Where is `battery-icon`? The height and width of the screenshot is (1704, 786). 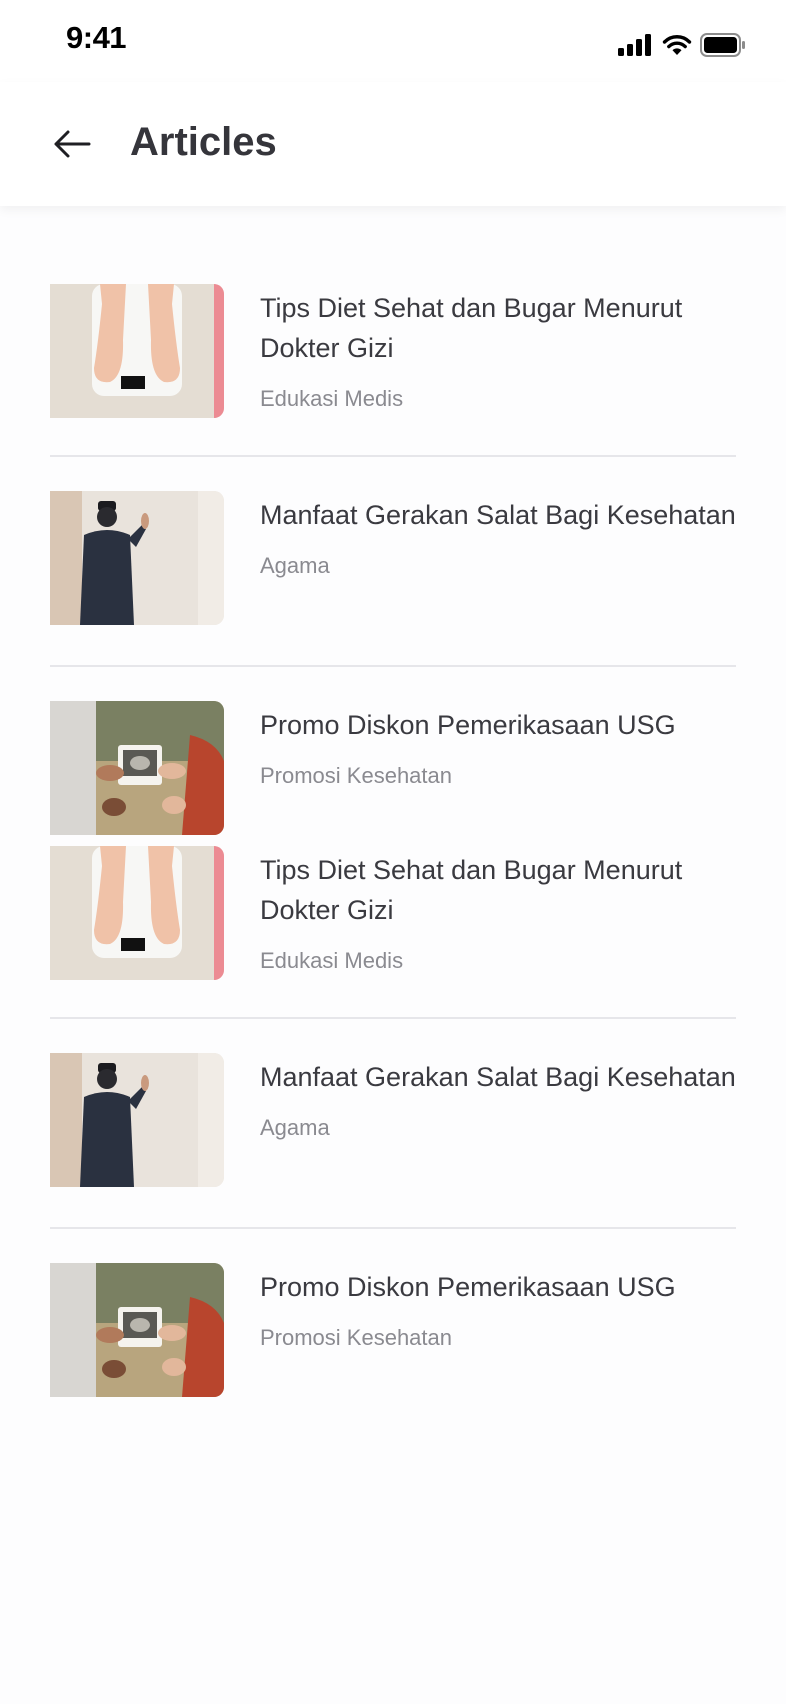 battery-icon is located at coordinates (722, 45).